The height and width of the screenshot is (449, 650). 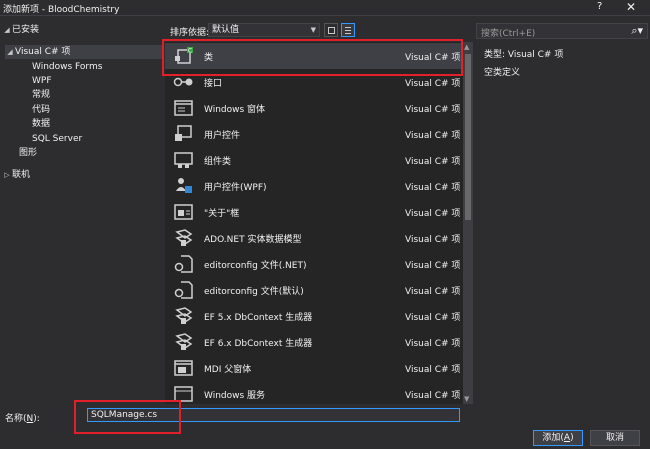 What do you see at coordinates (184, 108) in the screenshot?
I see `form-icon` at bounding box center [184, 108].